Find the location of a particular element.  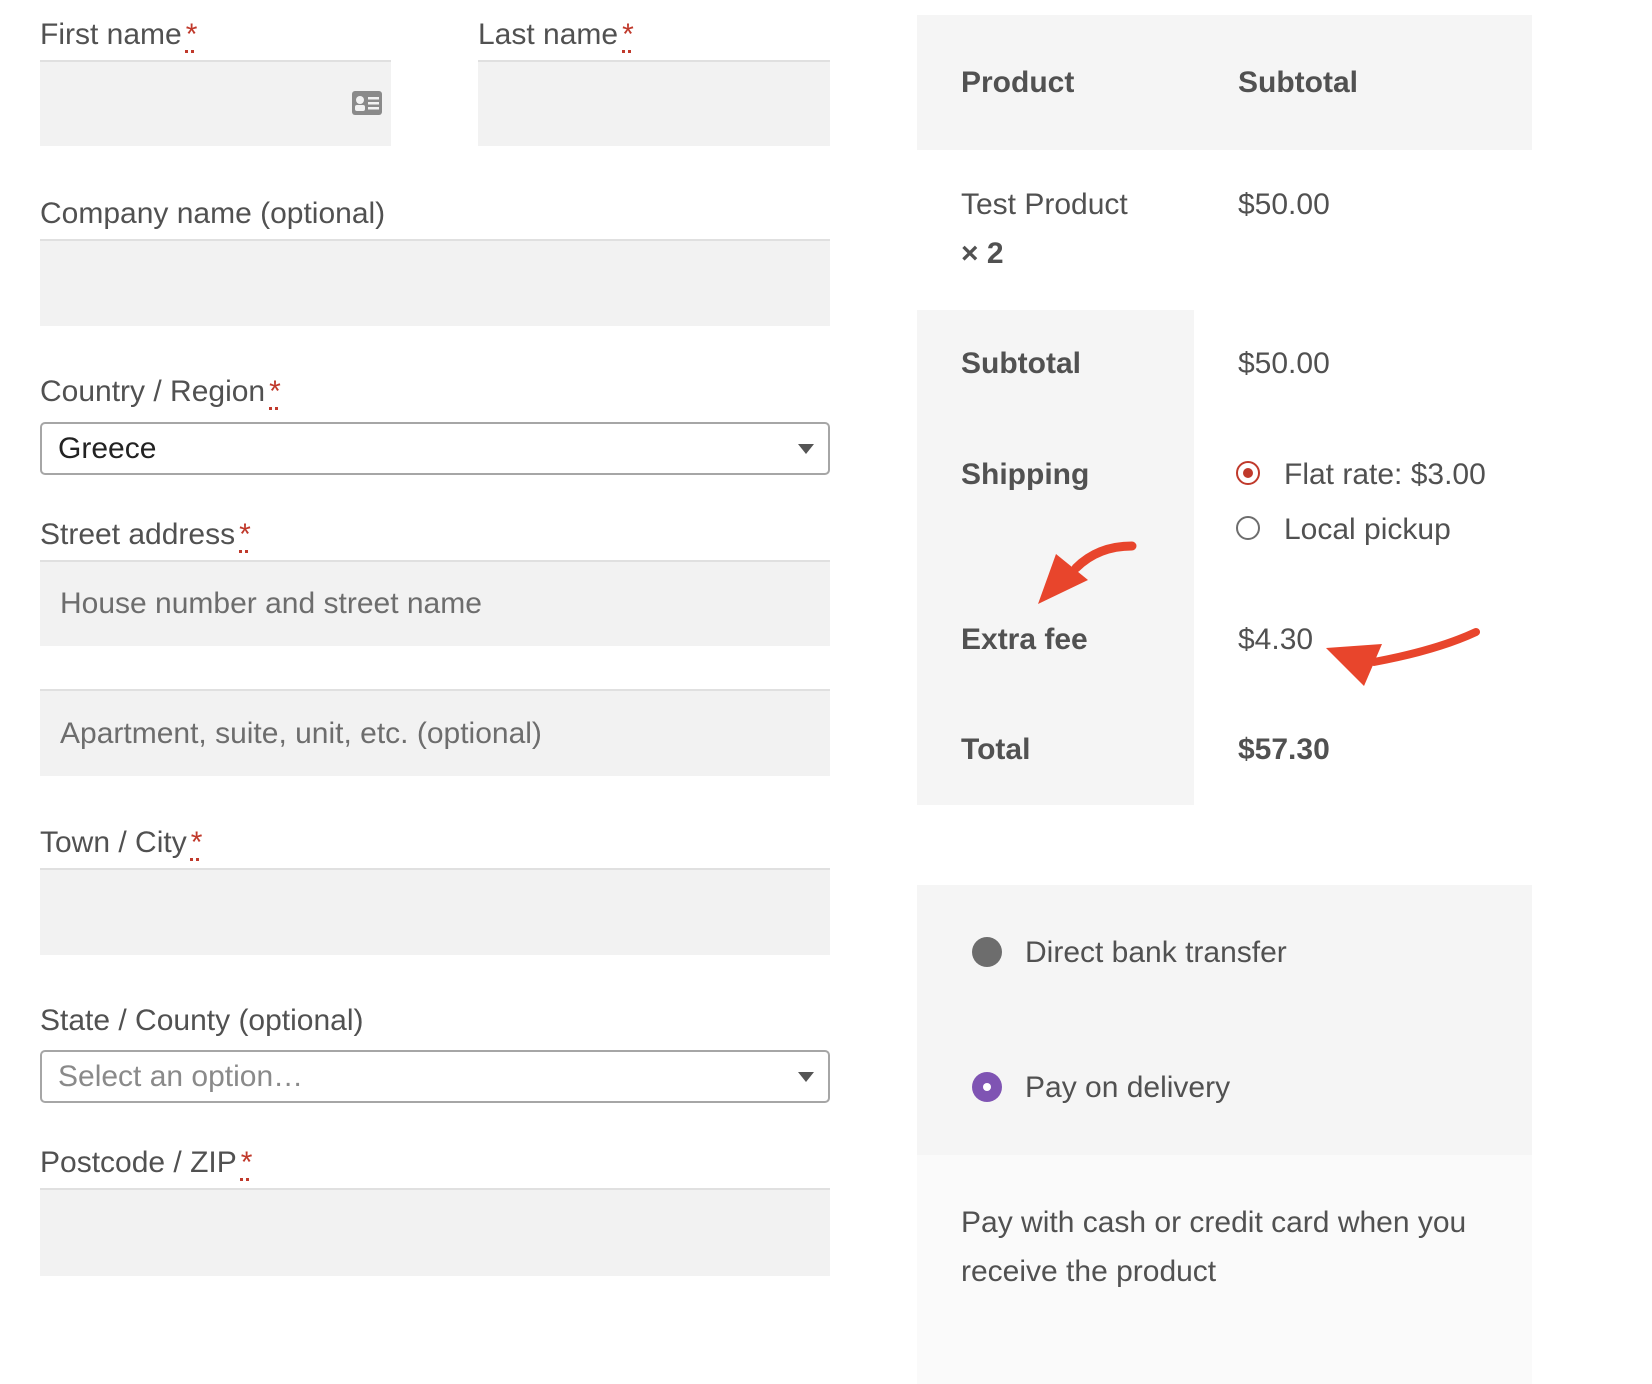

subtotal-value: $50.00 is located at coordinates (1284, 363).